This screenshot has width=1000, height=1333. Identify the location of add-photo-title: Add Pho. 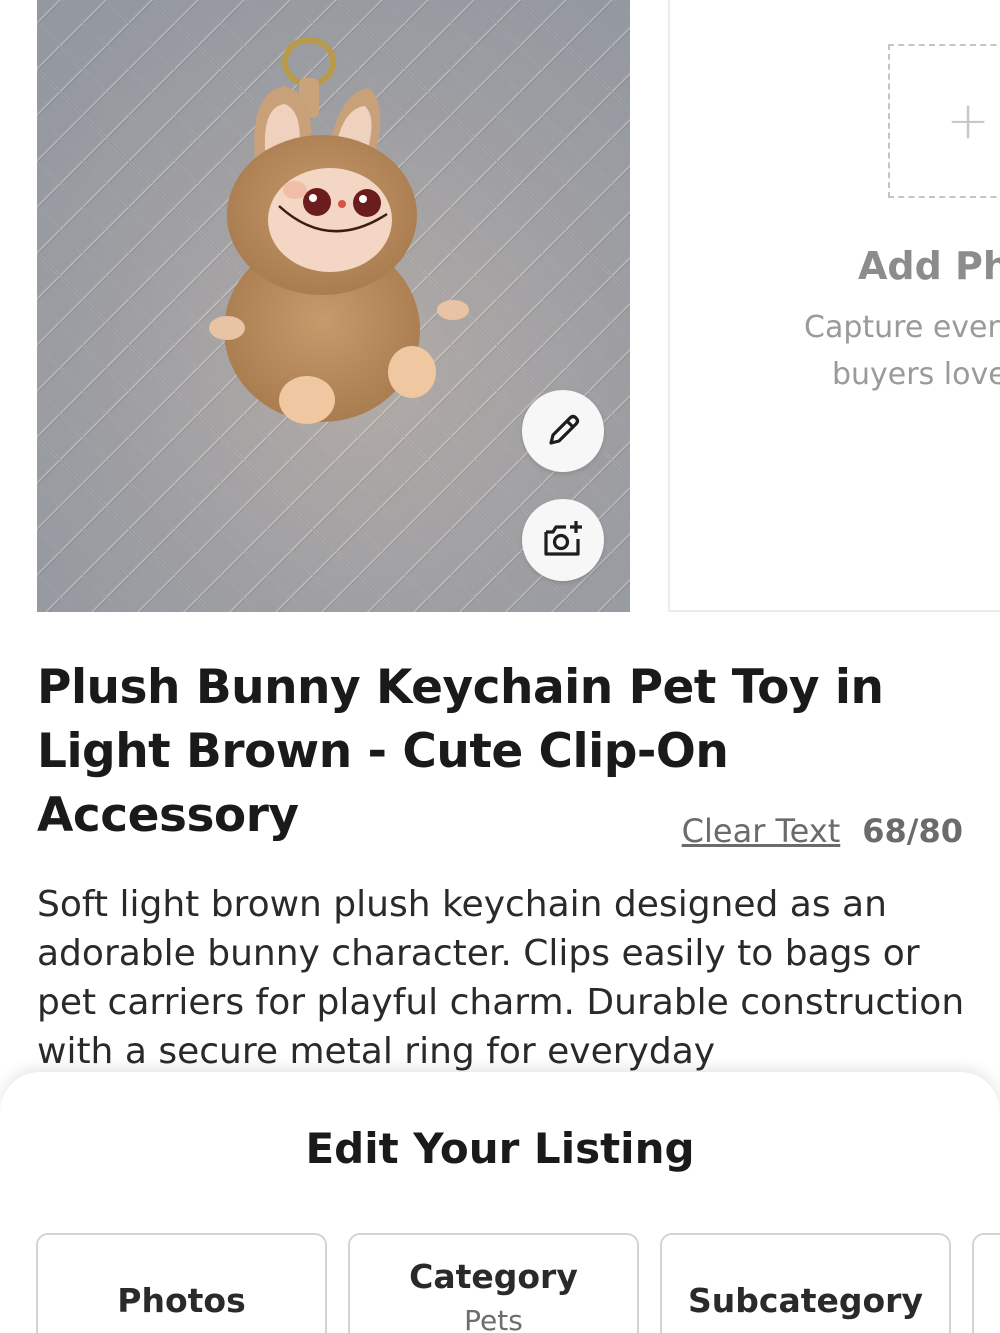
(929, 266).